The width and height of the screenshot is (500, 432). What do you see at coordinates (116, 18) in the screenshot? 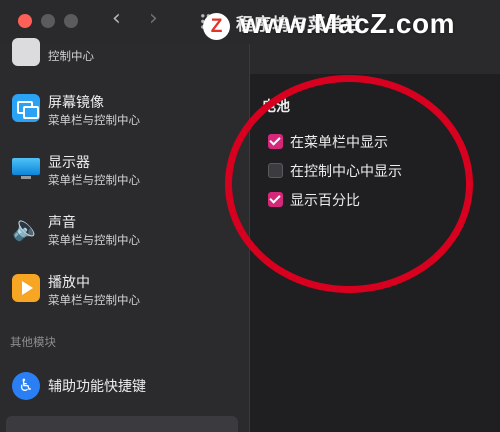
I see `back-button: ‹` at bounding box center [116, 18].